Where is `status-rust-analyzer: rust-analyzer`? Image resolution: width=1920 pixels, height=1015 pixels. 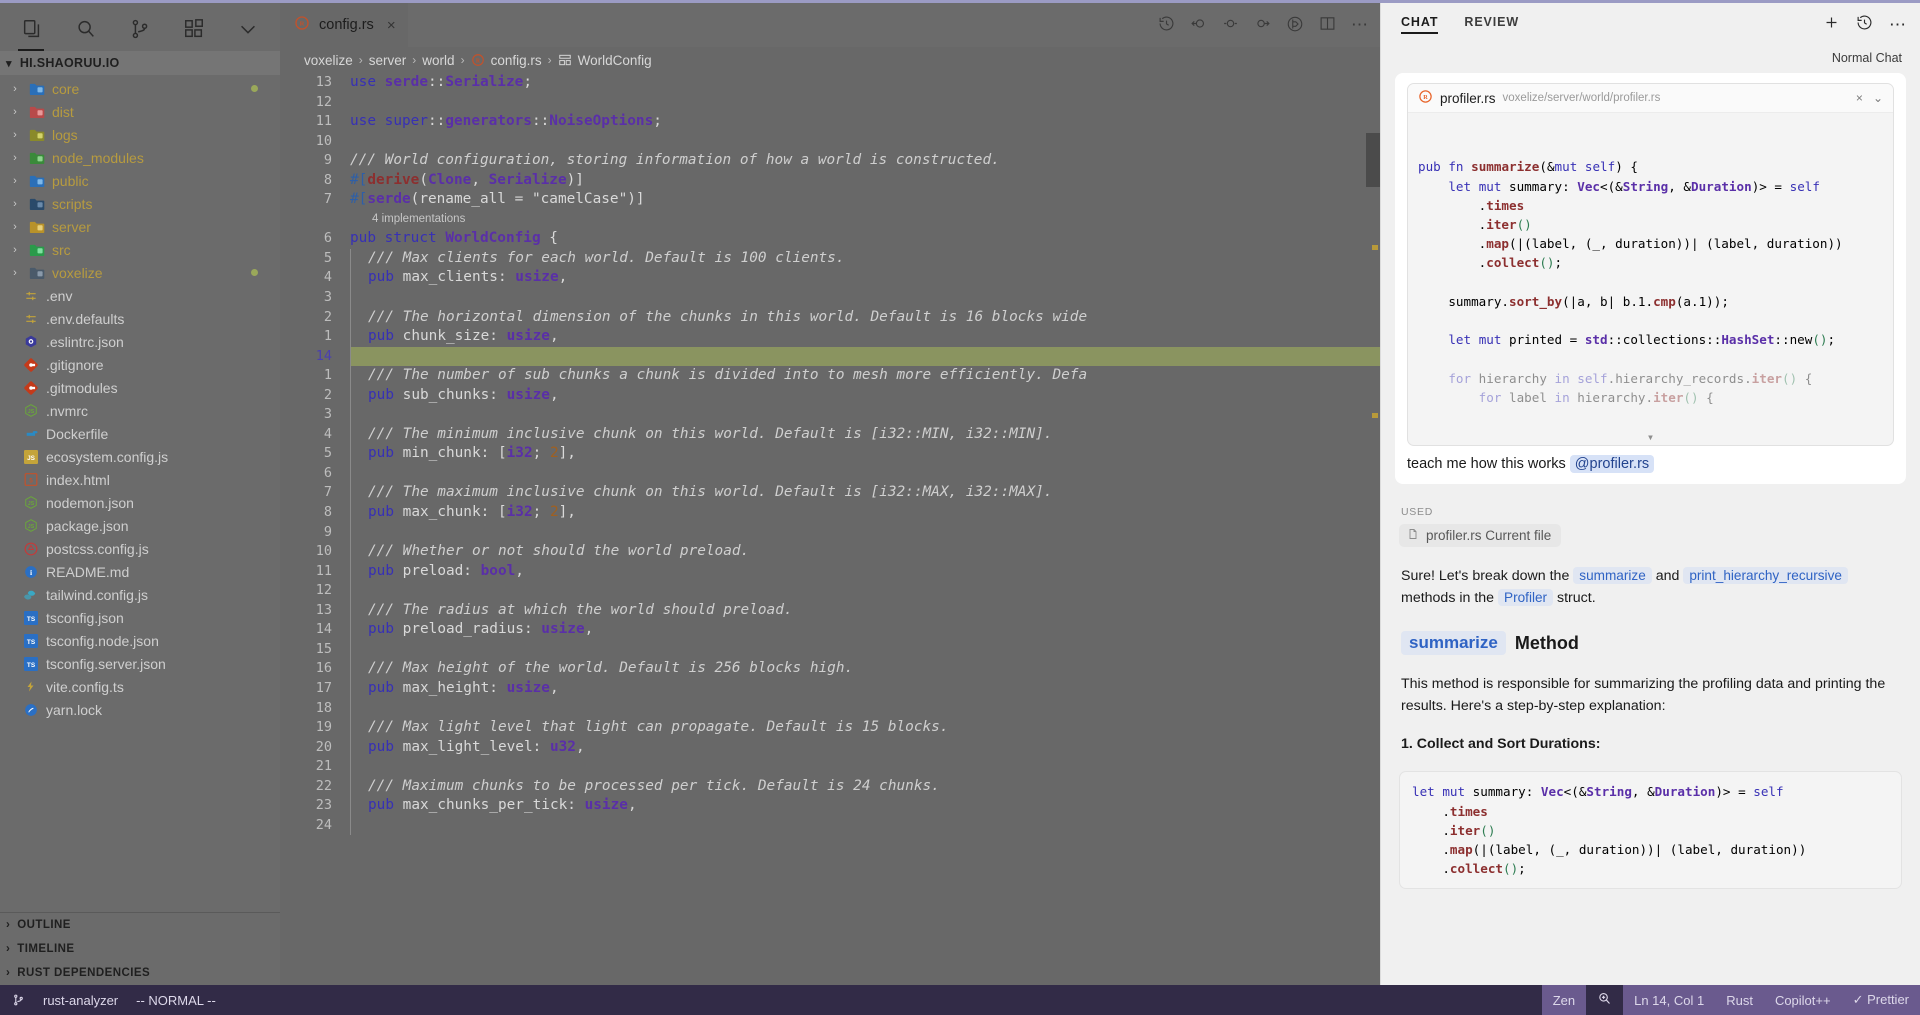 status-rust-analyzer: rust-analyzer is located at coordinates (80, 1000).